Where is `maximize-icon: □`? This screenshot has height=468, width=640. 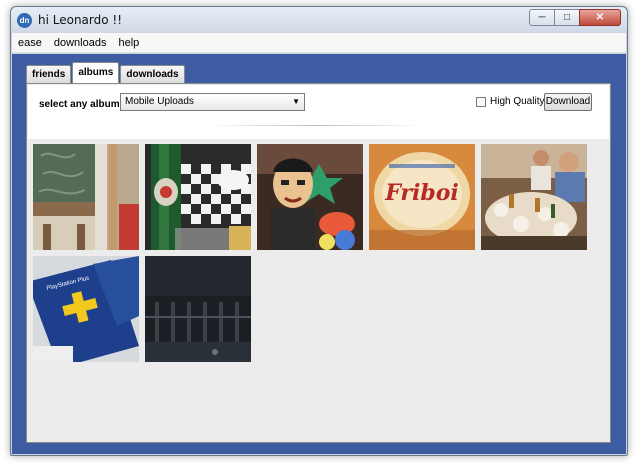 maximize-icon: □ is located at coordinates (567, 17).